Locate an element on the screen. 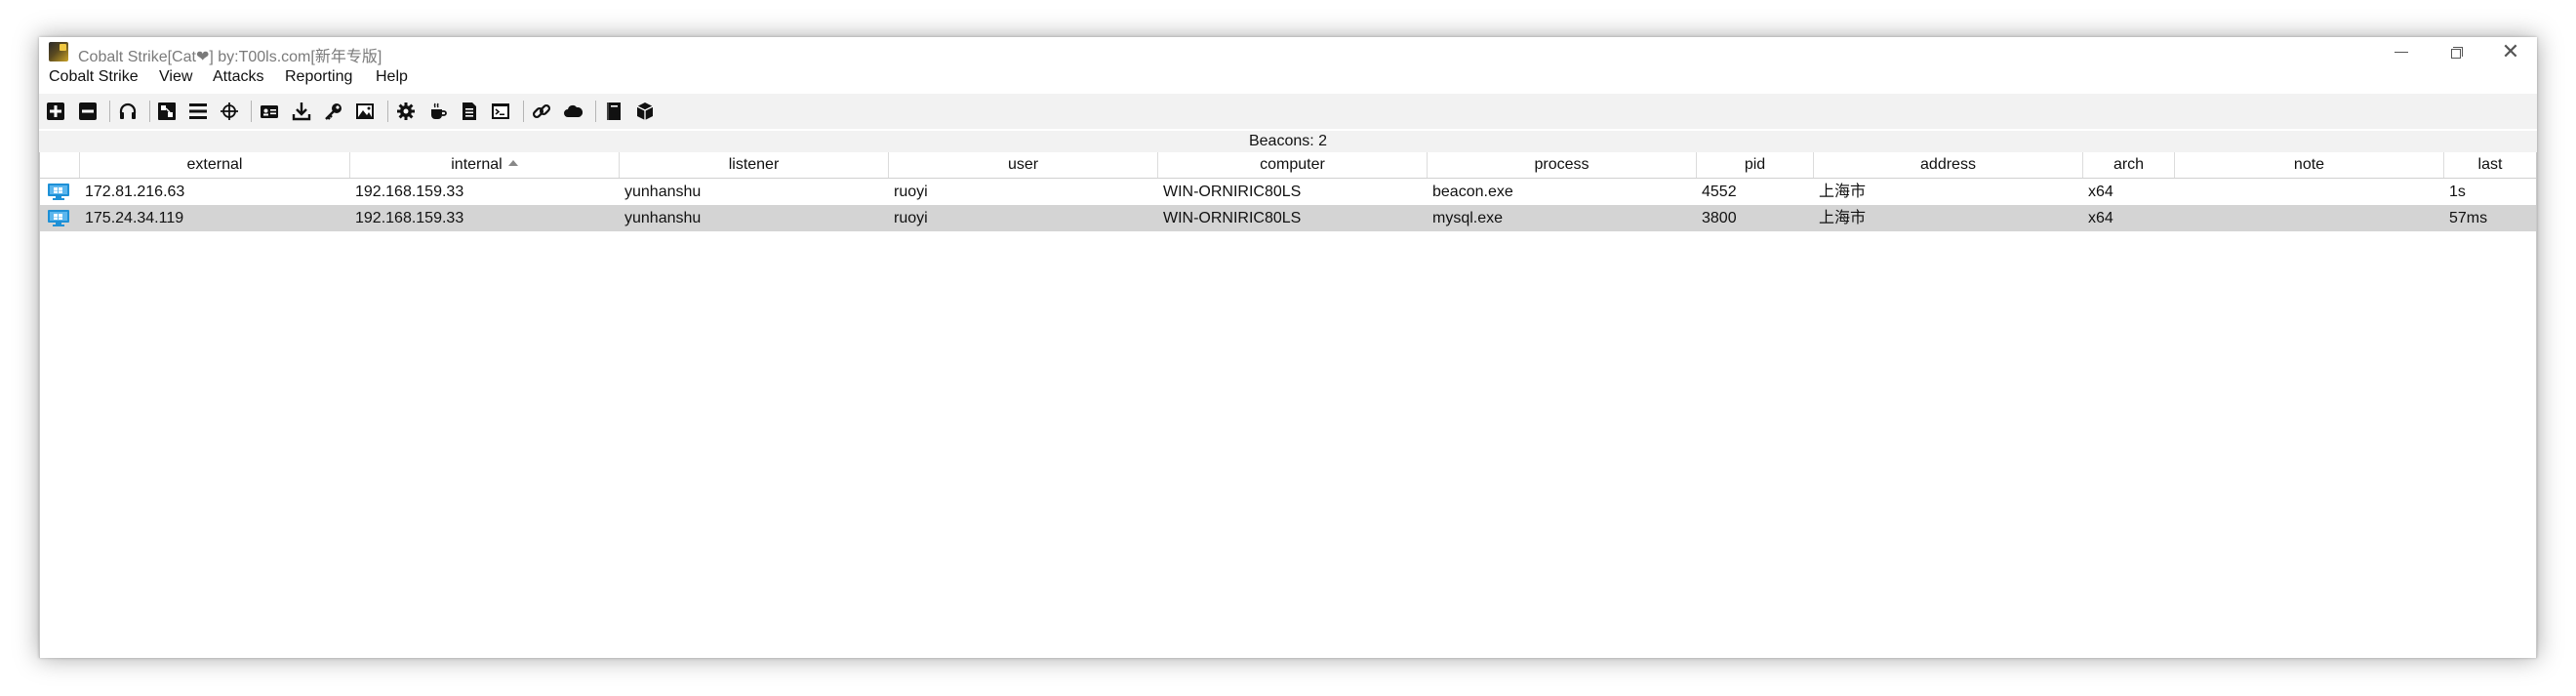 This screenshot has height=696, width=2576. column-header-internal: internal is located at coordinates (485, 165).